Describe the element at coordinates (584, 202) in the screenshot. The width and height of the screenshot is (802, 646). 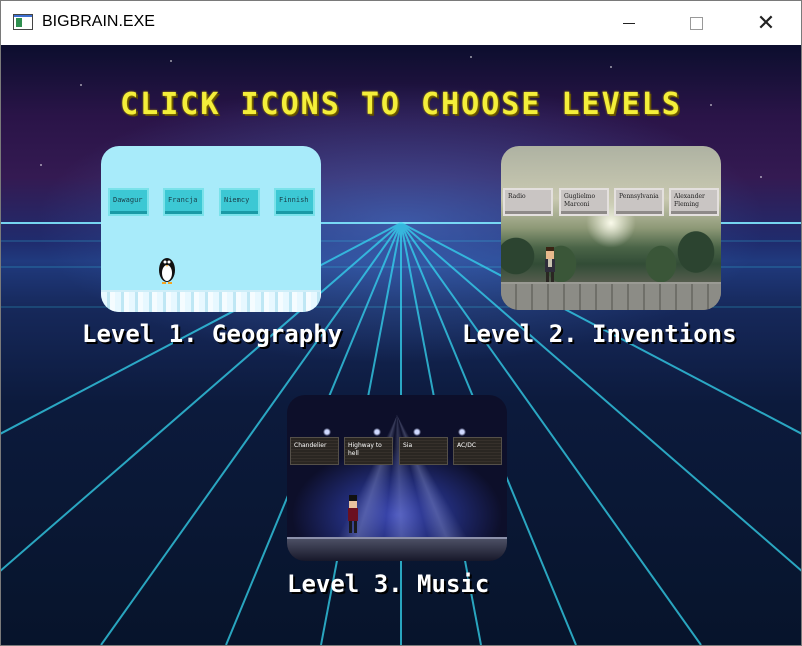
I see `answer-tile: Guglielmo Marconi` at that location.